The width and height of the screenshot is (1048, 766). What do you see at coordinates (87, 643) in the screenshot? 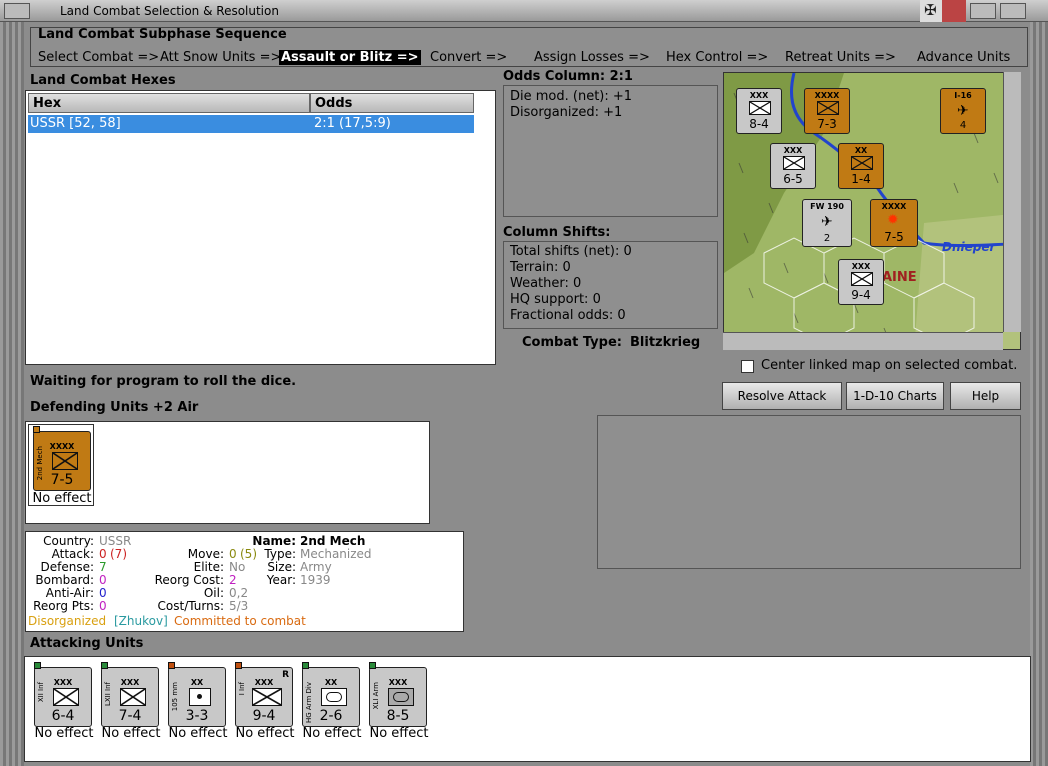
I see `attacking-title: Attacking Units` at bounding box center [87, 643].